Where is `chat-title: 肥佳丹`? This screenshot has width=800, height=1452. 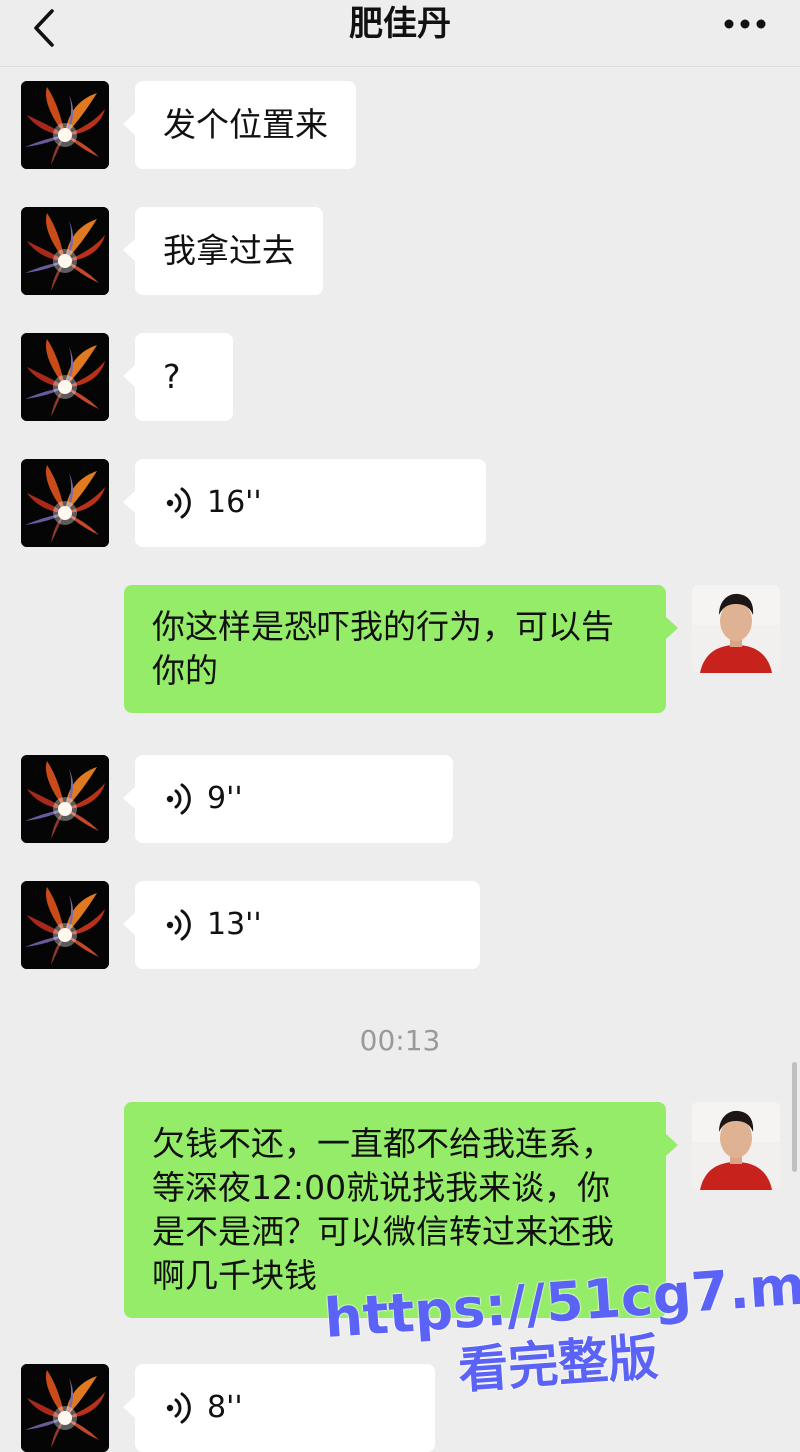
chat-title: 肥佳丹 is located at coordinates (400, 24).